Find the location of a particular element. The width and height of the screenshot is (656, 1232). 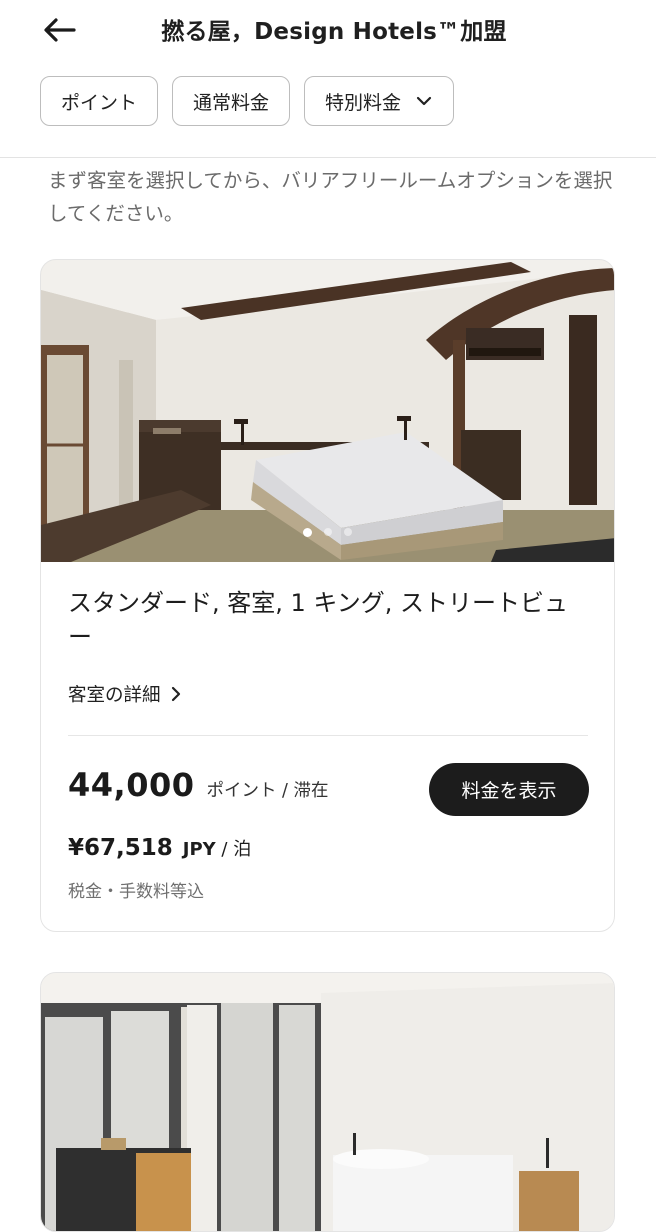

price-amount: ¥67,518 is located at coordinates (120, 848).